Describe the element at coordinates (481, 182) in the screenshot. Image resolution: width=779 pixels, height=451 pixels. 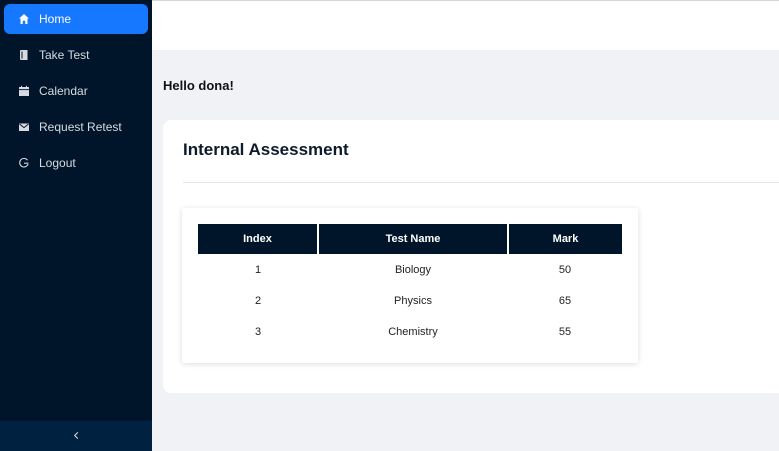
I see `divider` at that location.